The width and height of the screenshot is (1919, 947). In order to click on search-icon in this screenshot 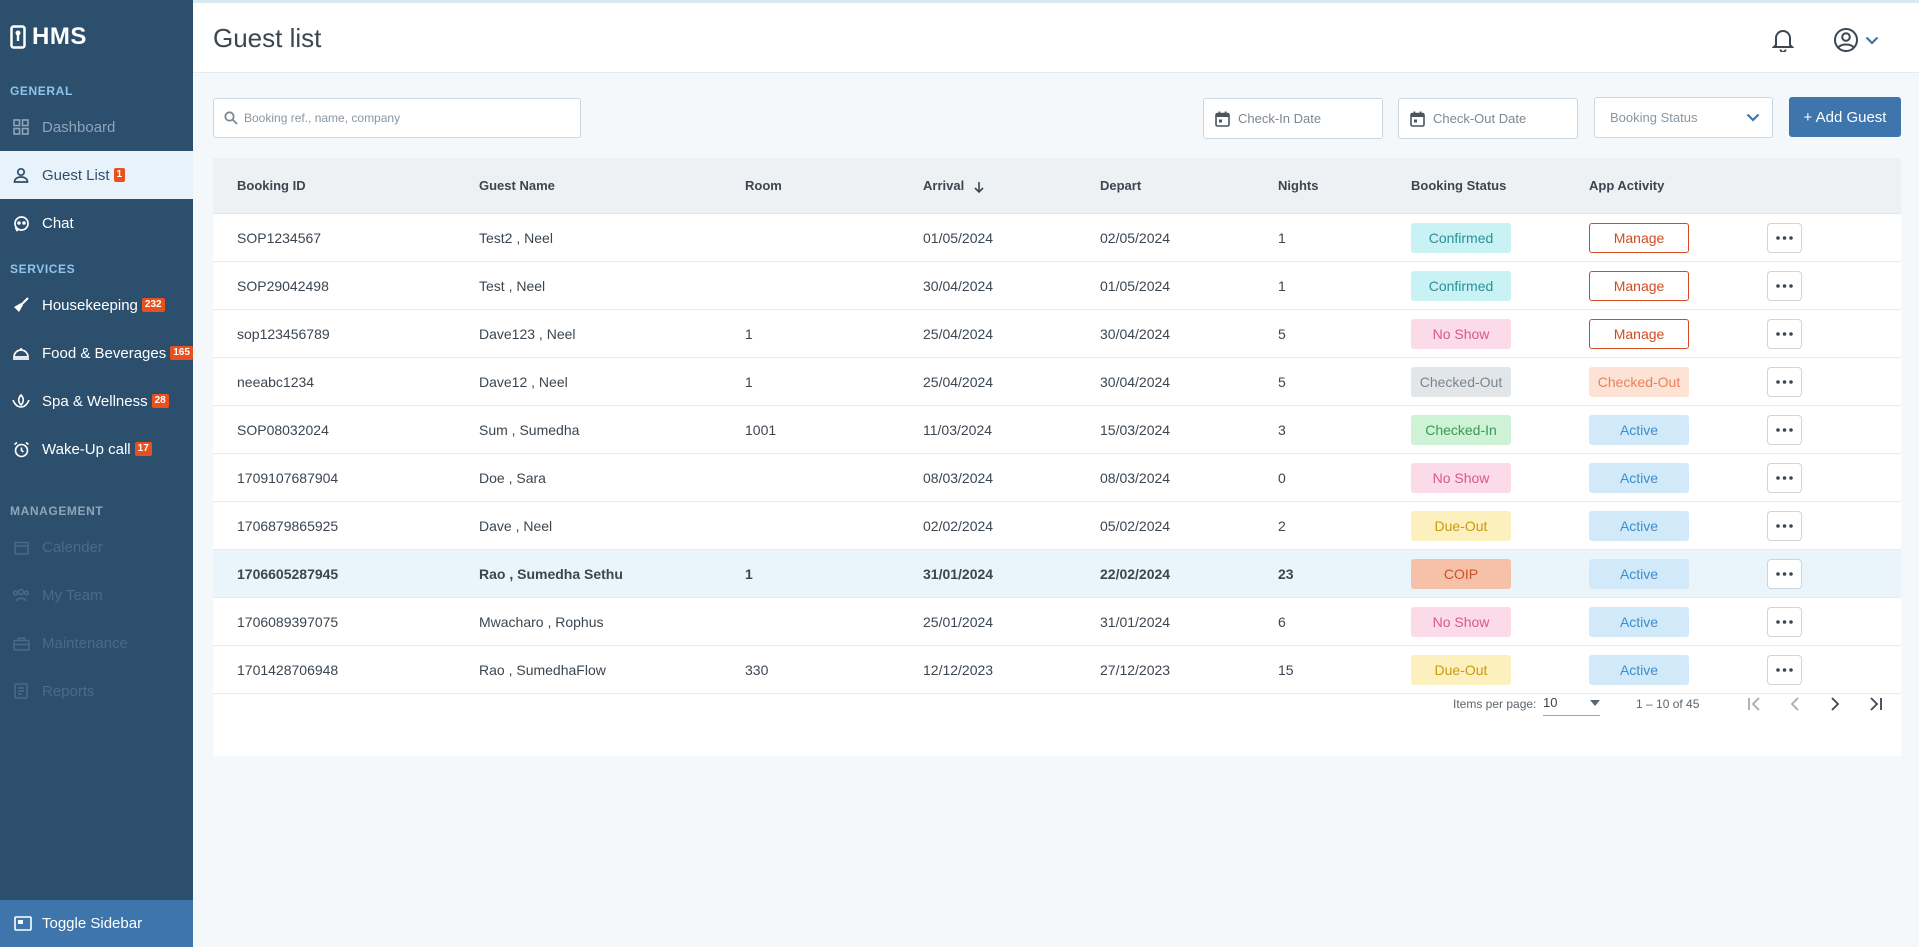, I will do `click(231, 118)`.